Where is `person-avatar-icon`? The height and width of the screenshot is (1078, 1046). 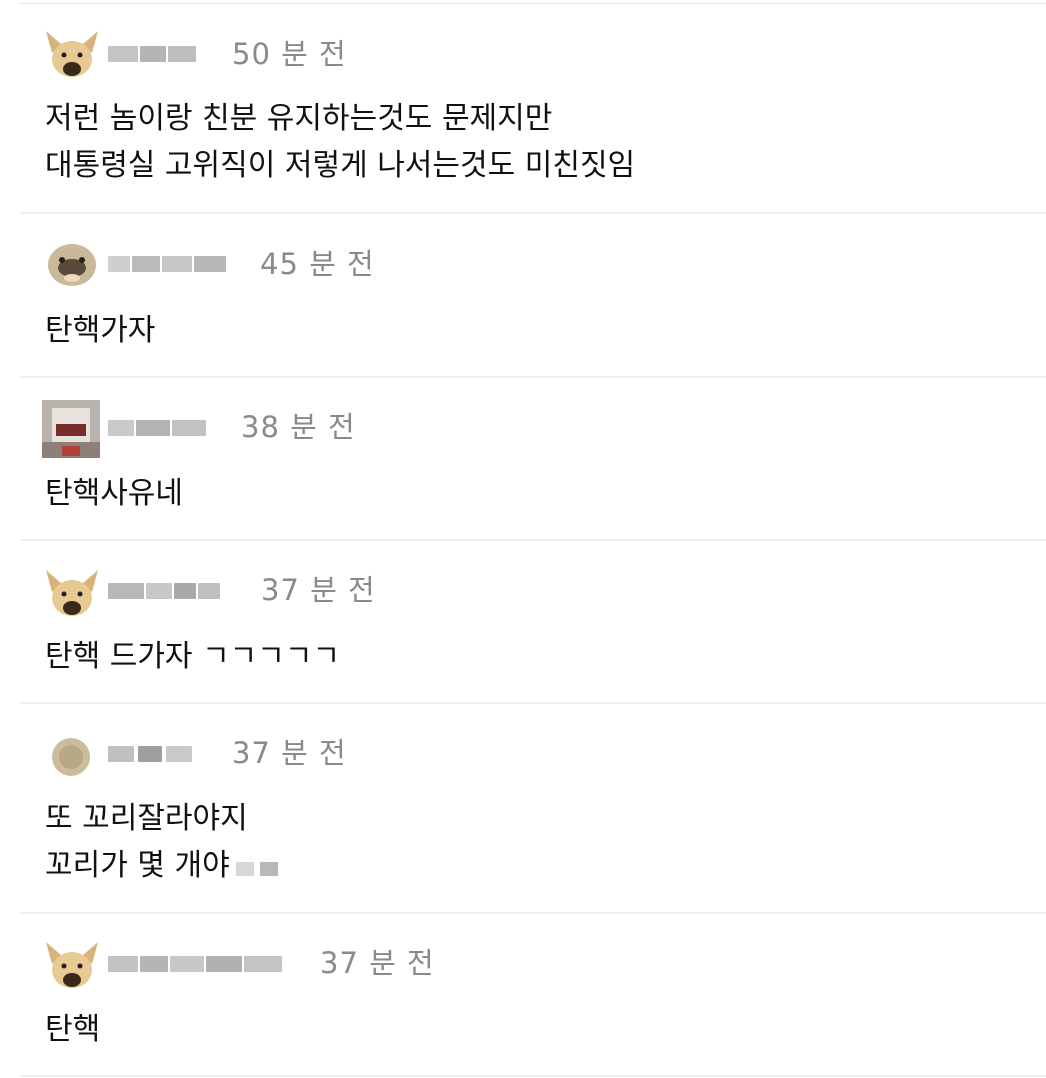
person-avatar-icon is located at coordinates (71, 429).